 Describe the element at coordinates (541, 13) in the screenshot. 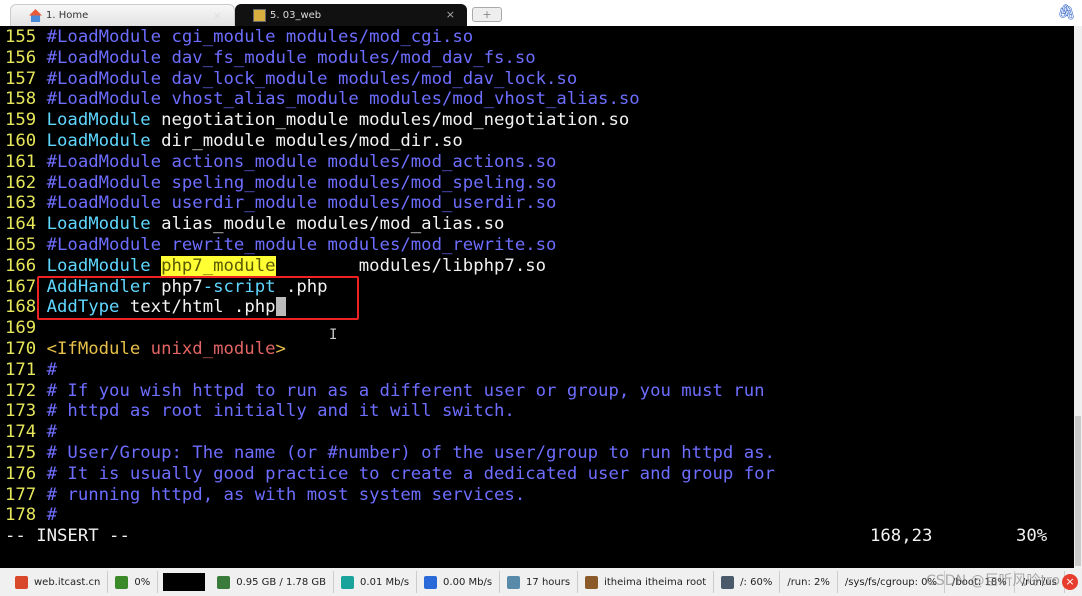

I see `tab-bar: 1. Home × 5. 03_web × + 🖇` at that location.